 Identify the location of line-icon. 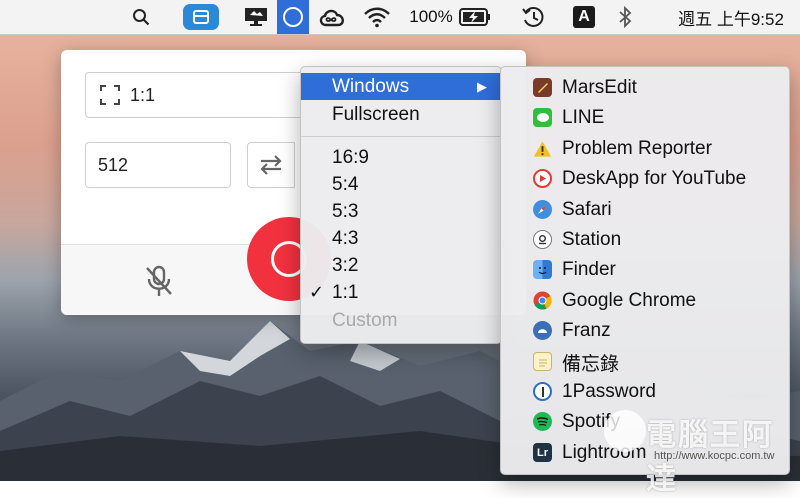
(542, 117).